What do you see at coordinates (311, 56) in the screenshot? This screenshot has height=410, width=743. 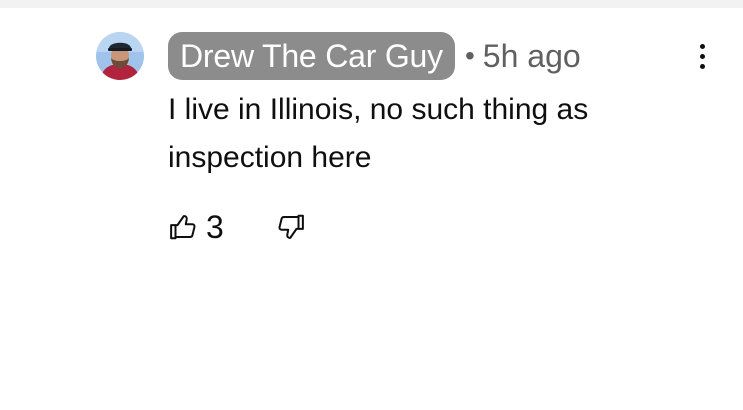 I see `author-name-badge: Drew The Car Guy` at bounding box center [311, 56].